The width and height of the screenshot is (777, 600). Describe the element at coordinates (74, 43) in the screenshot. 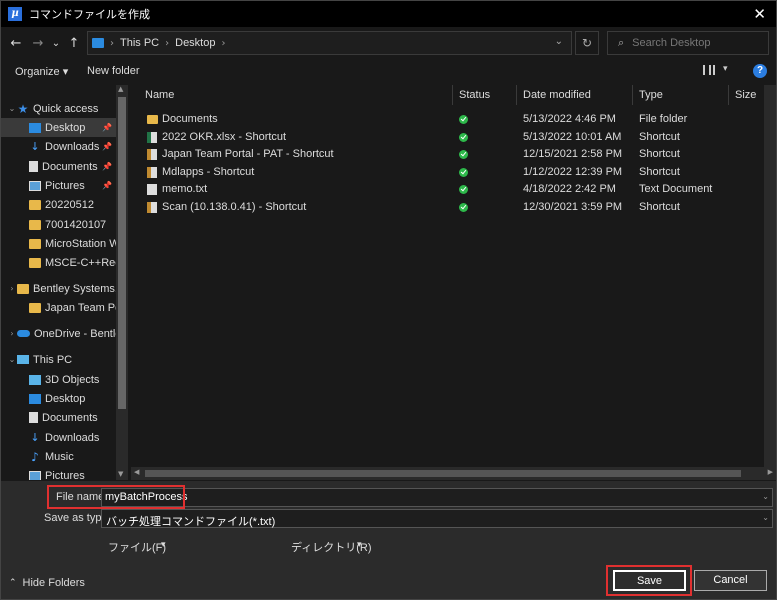

I see `up-arrow-icon: ↑` at that location.